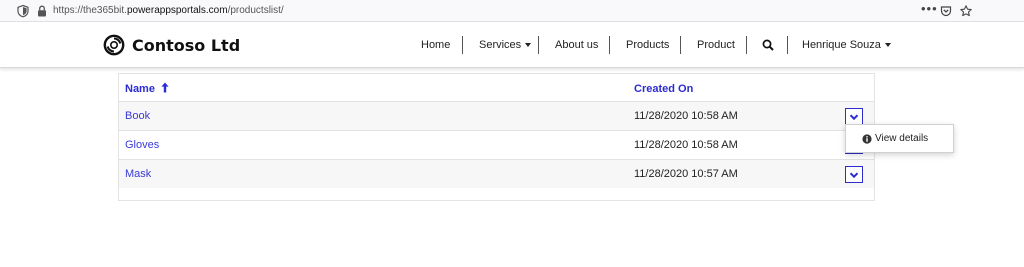  I want to click on created-on-cell: 11/28/2020 10:57 AM, so click(686, 174).